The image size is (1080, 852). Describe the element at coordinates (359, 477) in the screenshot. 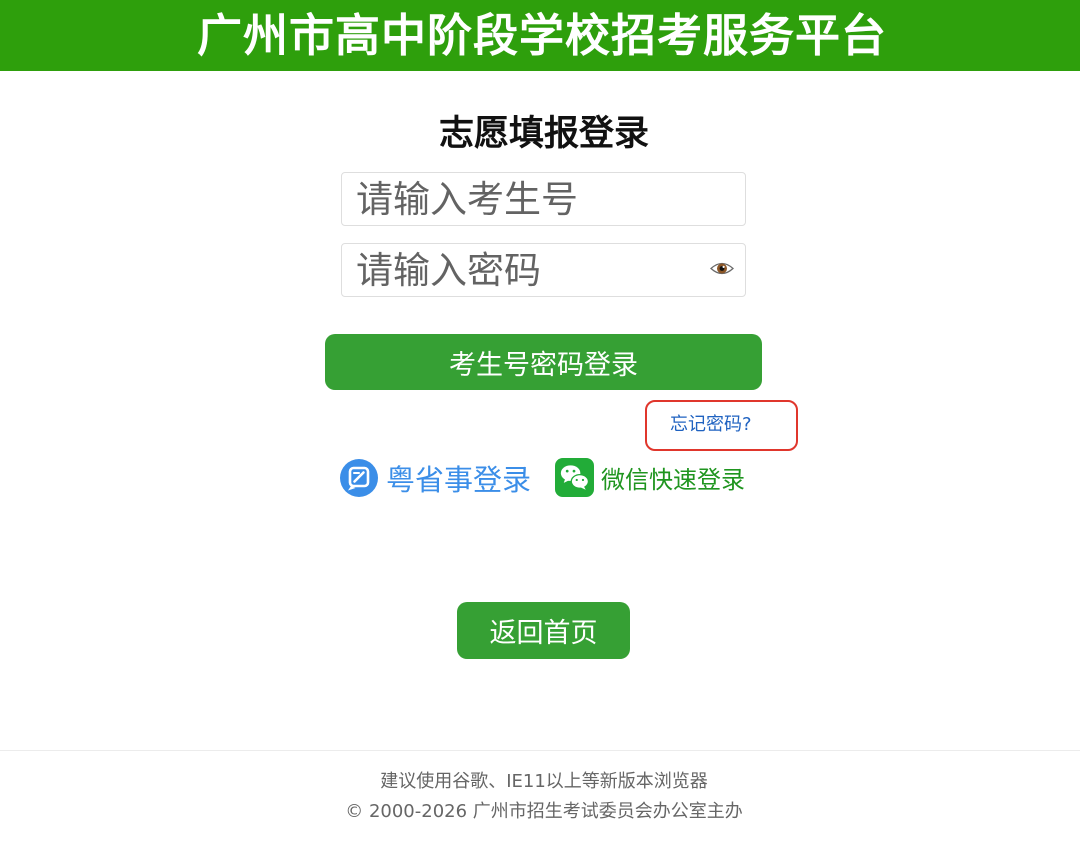

I see `yueshengshi-icon` at that location.